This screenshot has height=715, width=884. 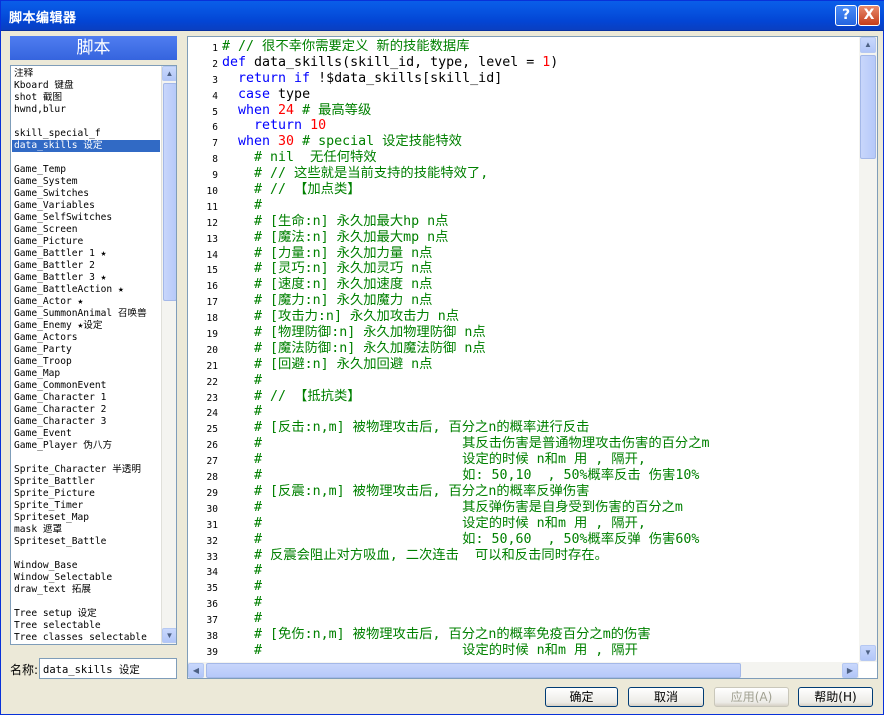 I want to click on script-list-item: Game_Party, so click(x=86, y=350).